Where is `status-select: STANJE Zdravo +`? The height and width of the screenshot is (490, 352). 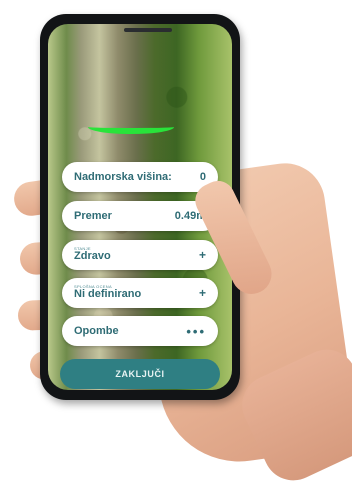
status-select: STANJE Zdravo + is located at coordinates (140, 255).